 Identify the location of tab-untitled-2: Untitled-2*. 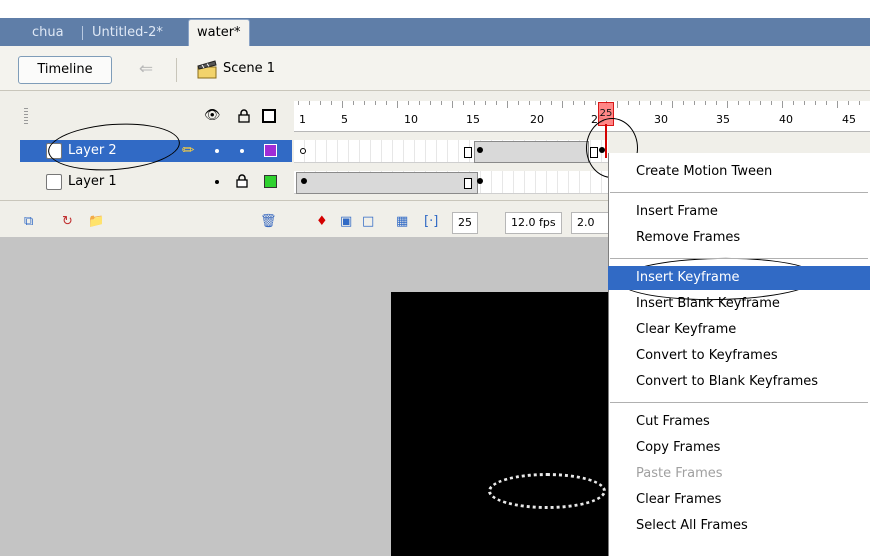
(127, 33).